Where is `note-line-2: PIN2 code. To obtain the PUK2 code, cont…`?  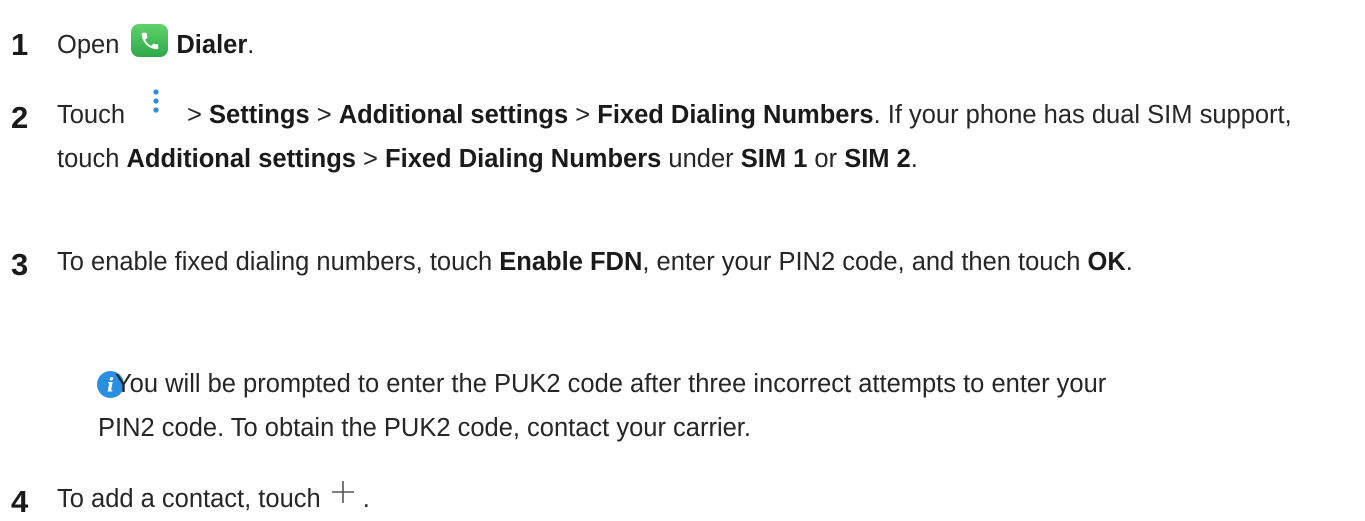 note-line-2: PIN2 code. To obtain the PUK2 code, cont… is located at coordinates (424, 428).